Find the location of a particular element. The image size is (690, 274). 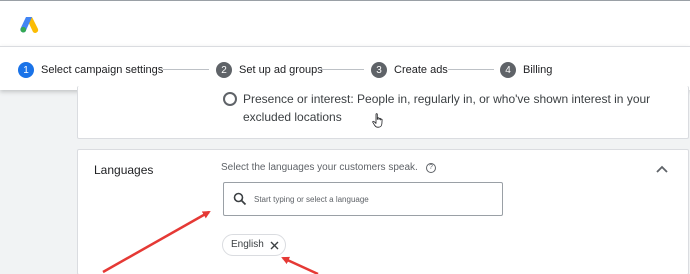

language-chip-english: English is located at coordinates (254, 245).